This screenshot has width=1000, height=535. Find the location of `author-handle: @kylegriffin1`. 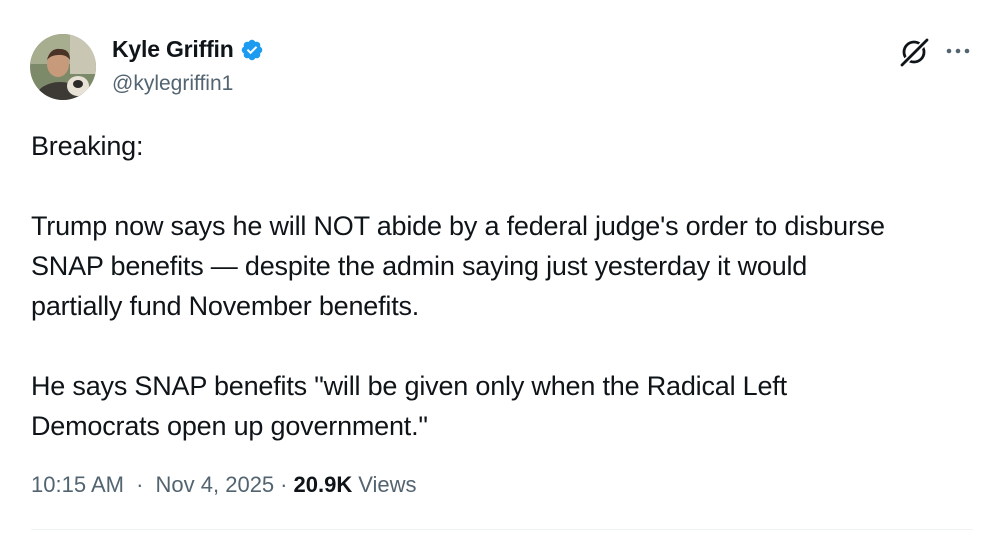

author-handle: @kylegriffin1 is located at coordinates (172, 84).